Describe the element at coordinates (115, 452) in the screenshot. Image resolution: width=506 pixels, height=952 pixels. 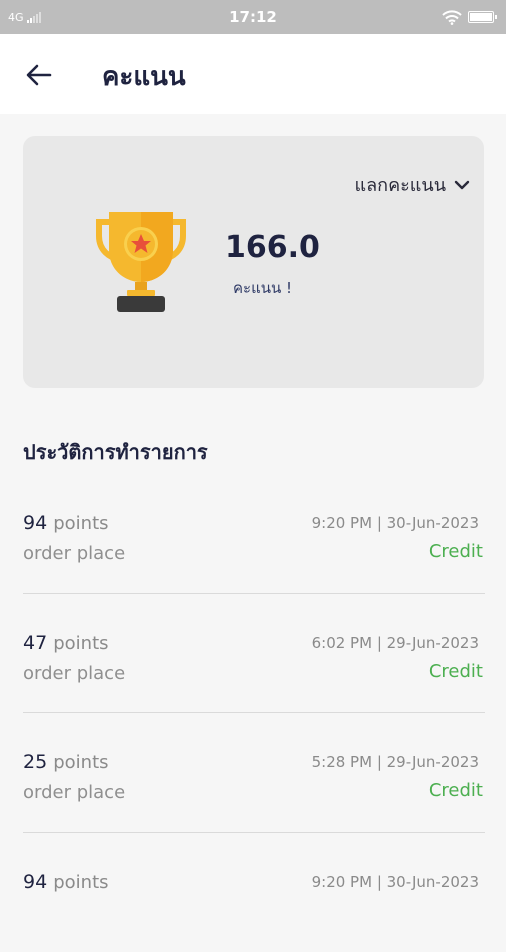
I see `history-title: ประวัติการทำรายการ` at that location.